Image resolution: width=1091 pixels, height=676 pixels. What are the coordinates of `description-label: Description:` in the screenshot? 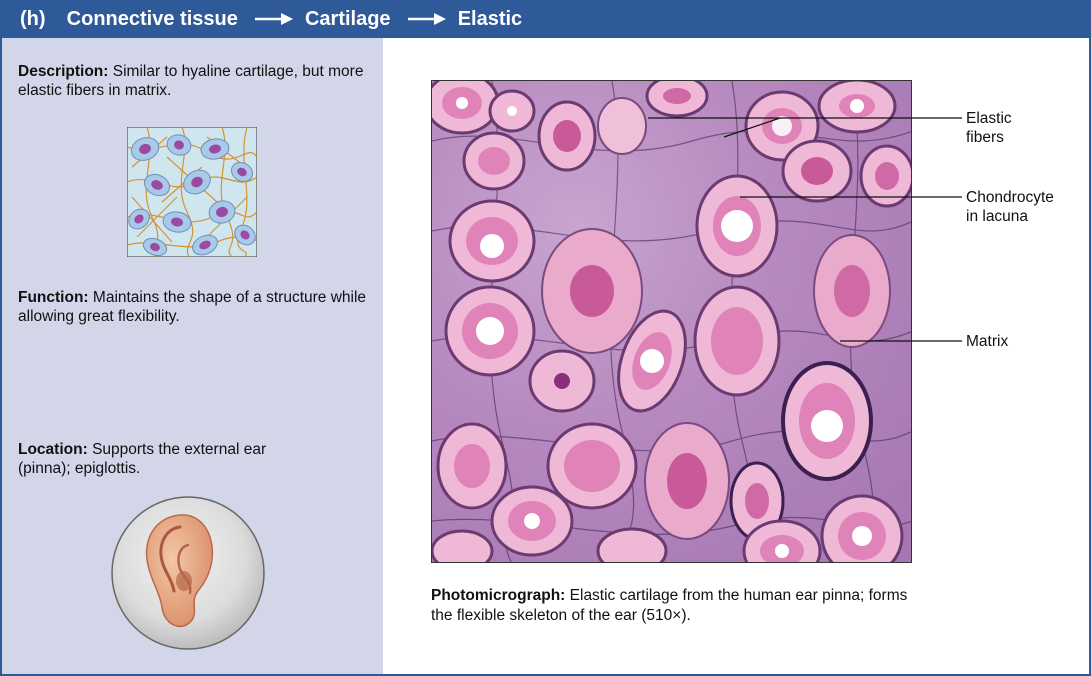 It's located at (63, 71).